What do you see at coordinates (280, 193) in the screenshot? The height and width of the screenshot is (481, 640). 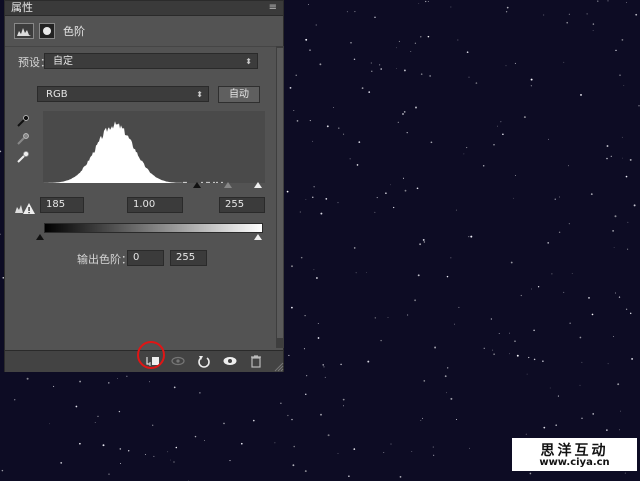 I see `scrollbar-thumb` at bounding box center [280, 193].